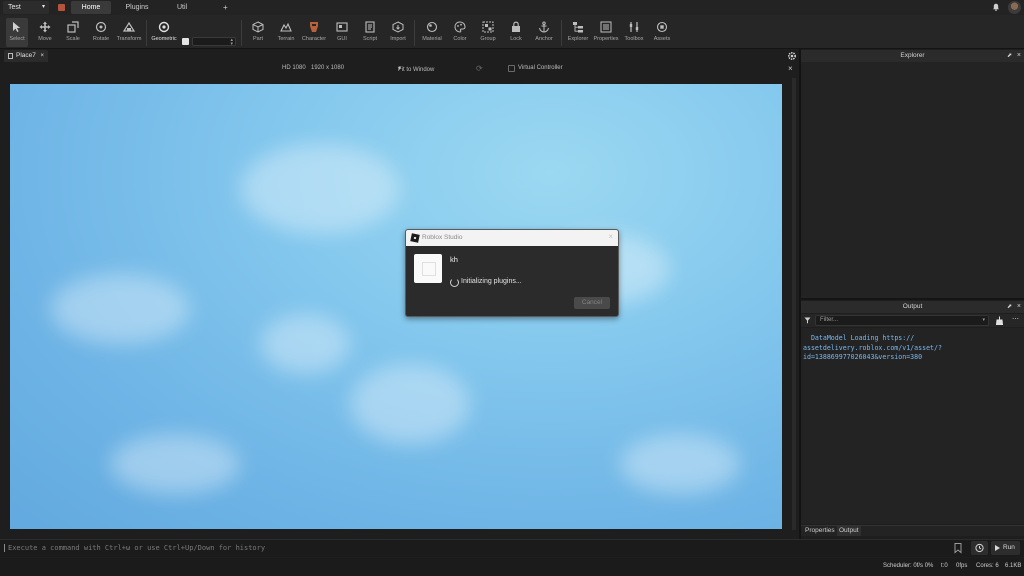 This screenshot has width=1024, height=576. What do you see at coordinates (286, 33) in the screenshot?
I see `terrain-tool-button: Terrain` at bounding box center [286, 33].